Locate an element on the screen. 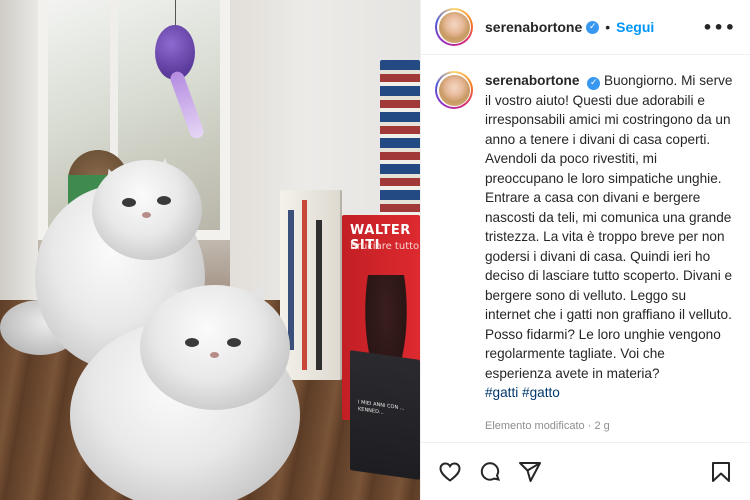  share-button is located at coordinates (530, 472).